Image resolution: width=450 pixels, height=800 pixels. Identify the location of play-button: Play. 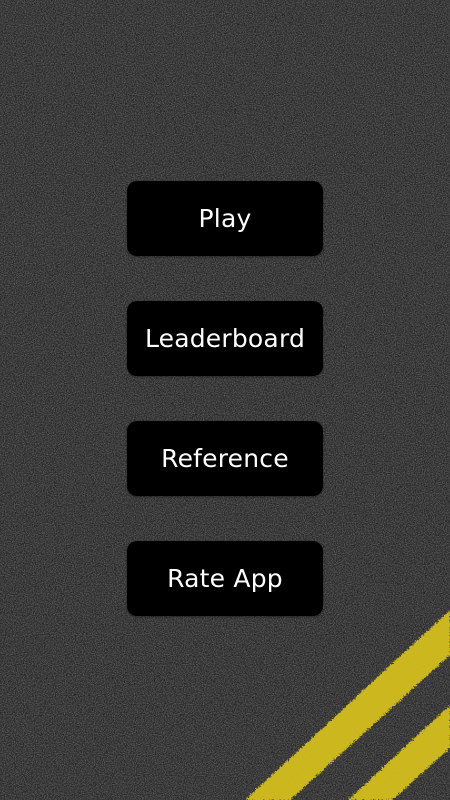
(225, 218).